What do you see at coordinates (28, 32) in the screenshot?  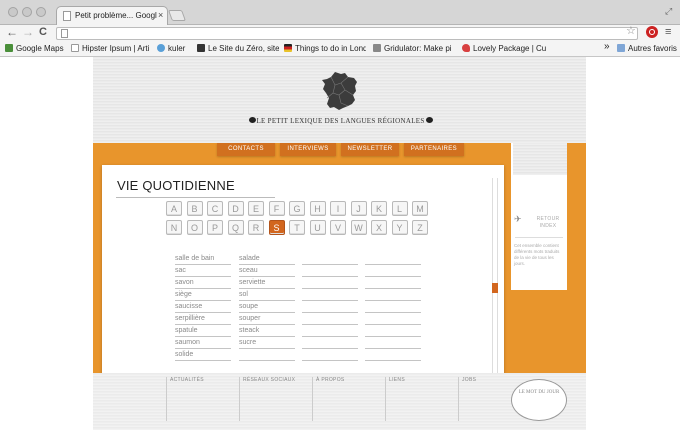 I see `forward-button: →` at bounding box center [28, 32].